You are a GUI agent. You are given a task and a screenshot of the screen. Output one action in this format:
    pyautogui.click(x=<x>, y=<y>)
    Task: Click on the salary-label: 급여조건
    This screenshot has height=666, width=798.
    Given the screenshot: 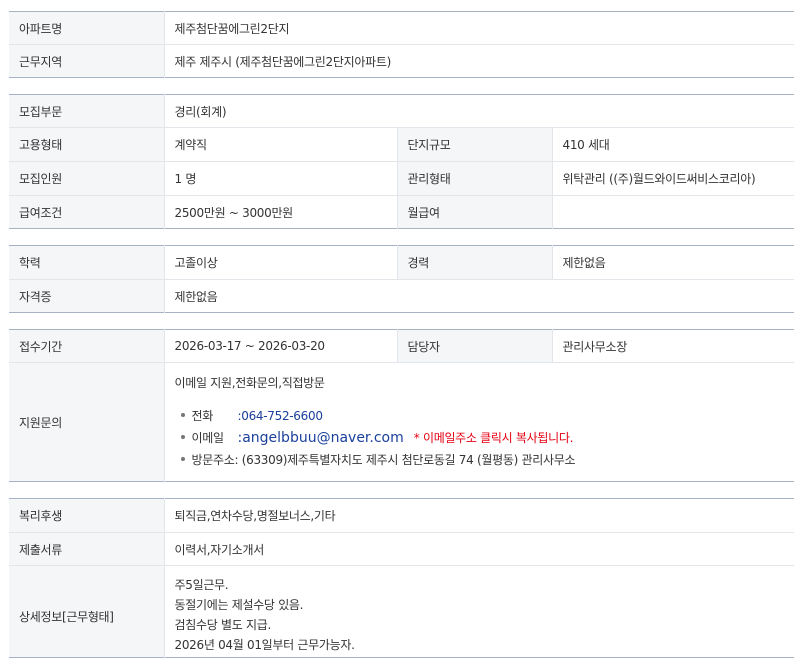 What is the action you would take?
    pyautogui.click(x=87, y=212)
    